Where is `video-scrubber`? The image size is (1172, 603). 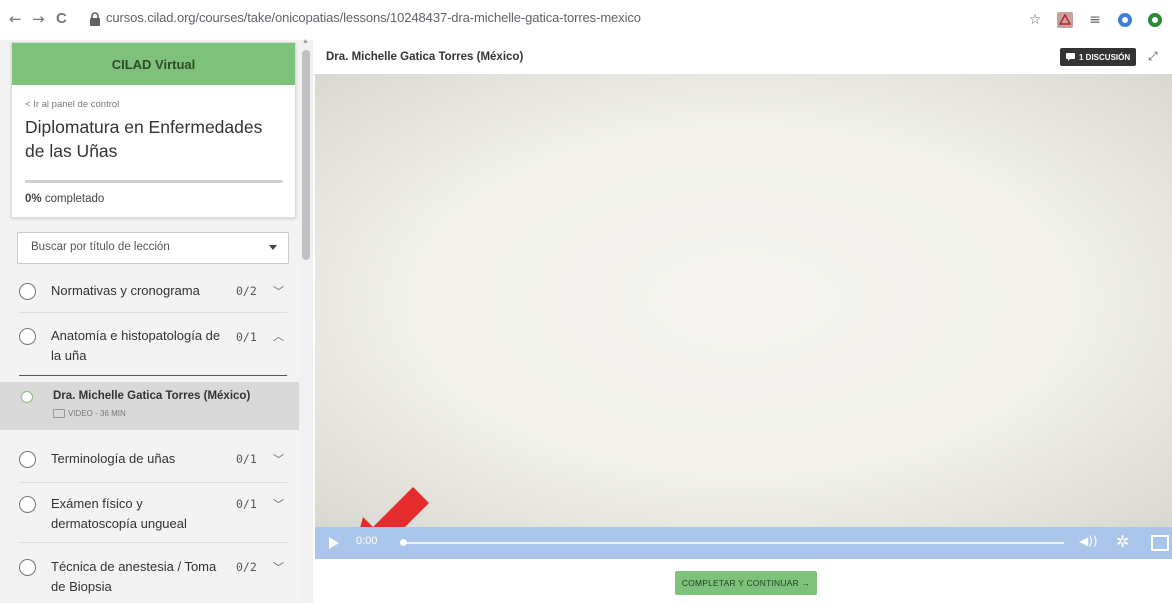
video-scrubber is located at coordinates (734, 543).